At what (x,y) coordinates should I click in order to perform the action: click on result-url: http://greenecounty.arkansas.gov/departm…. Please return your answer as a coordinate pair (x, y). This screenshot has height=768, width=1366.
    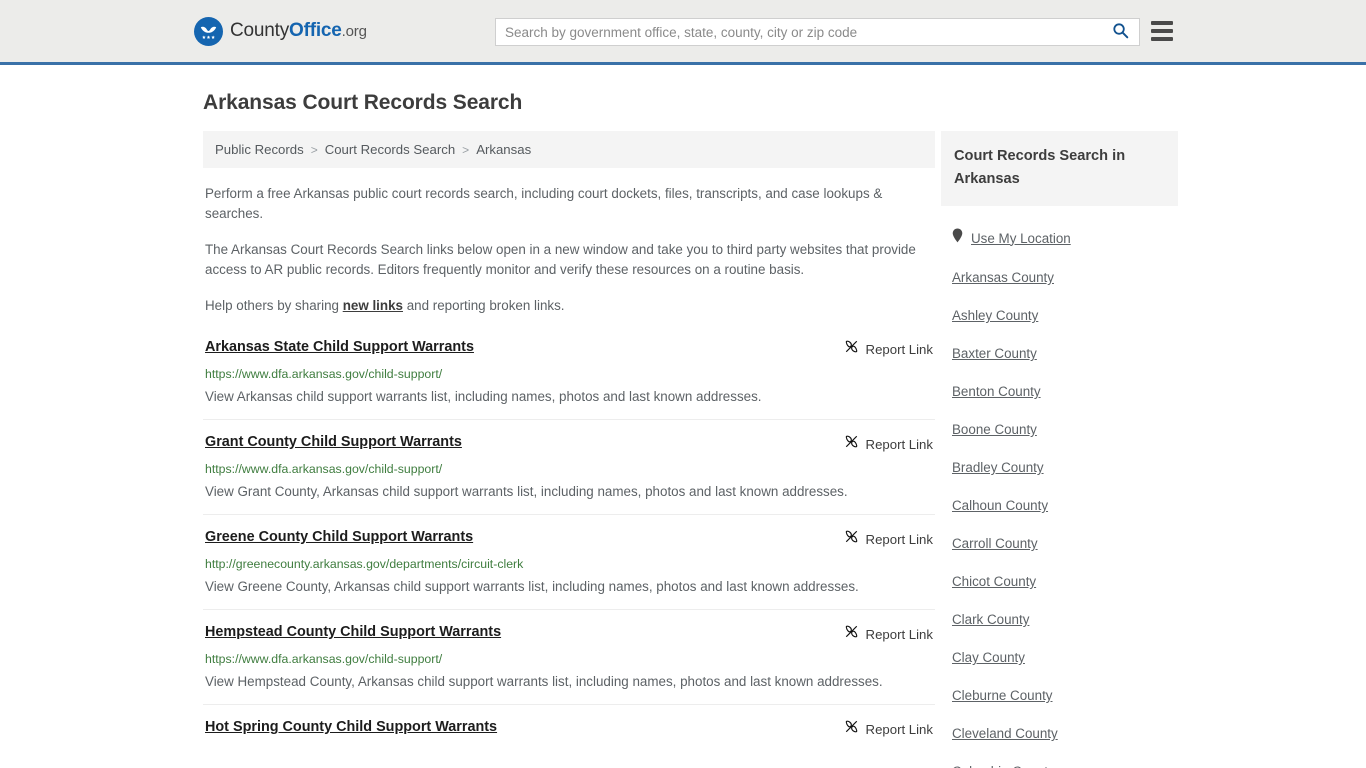
    Looking at the image, I should click on (364, 564).